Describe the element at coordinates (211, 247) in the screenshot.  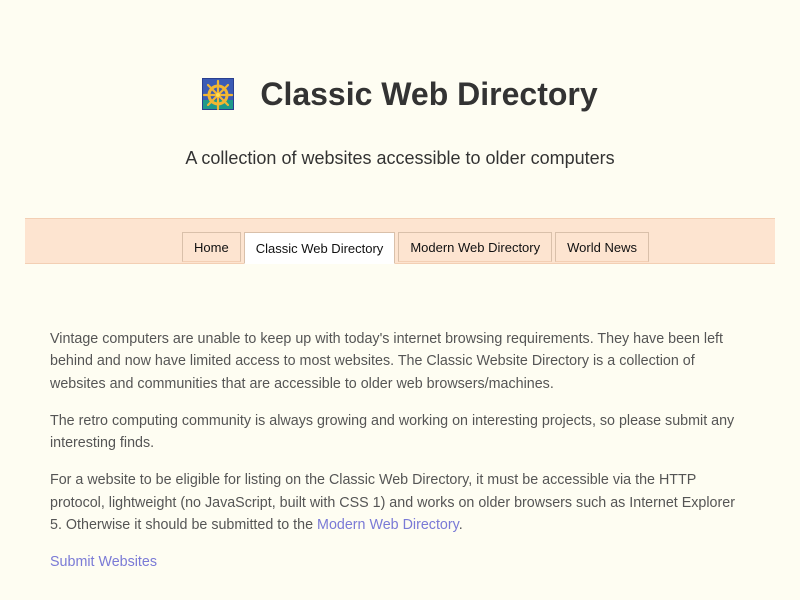
I see `tab-home: Home` at that location.